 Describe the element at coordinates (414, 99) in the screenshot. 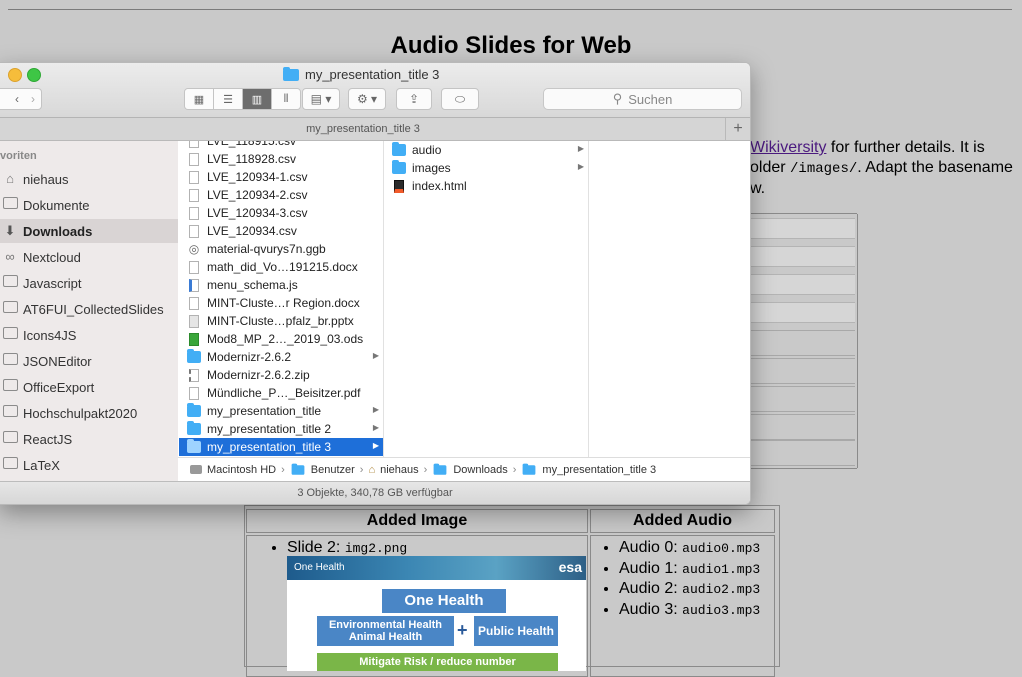

I see `share-button: ⇪` at that location.